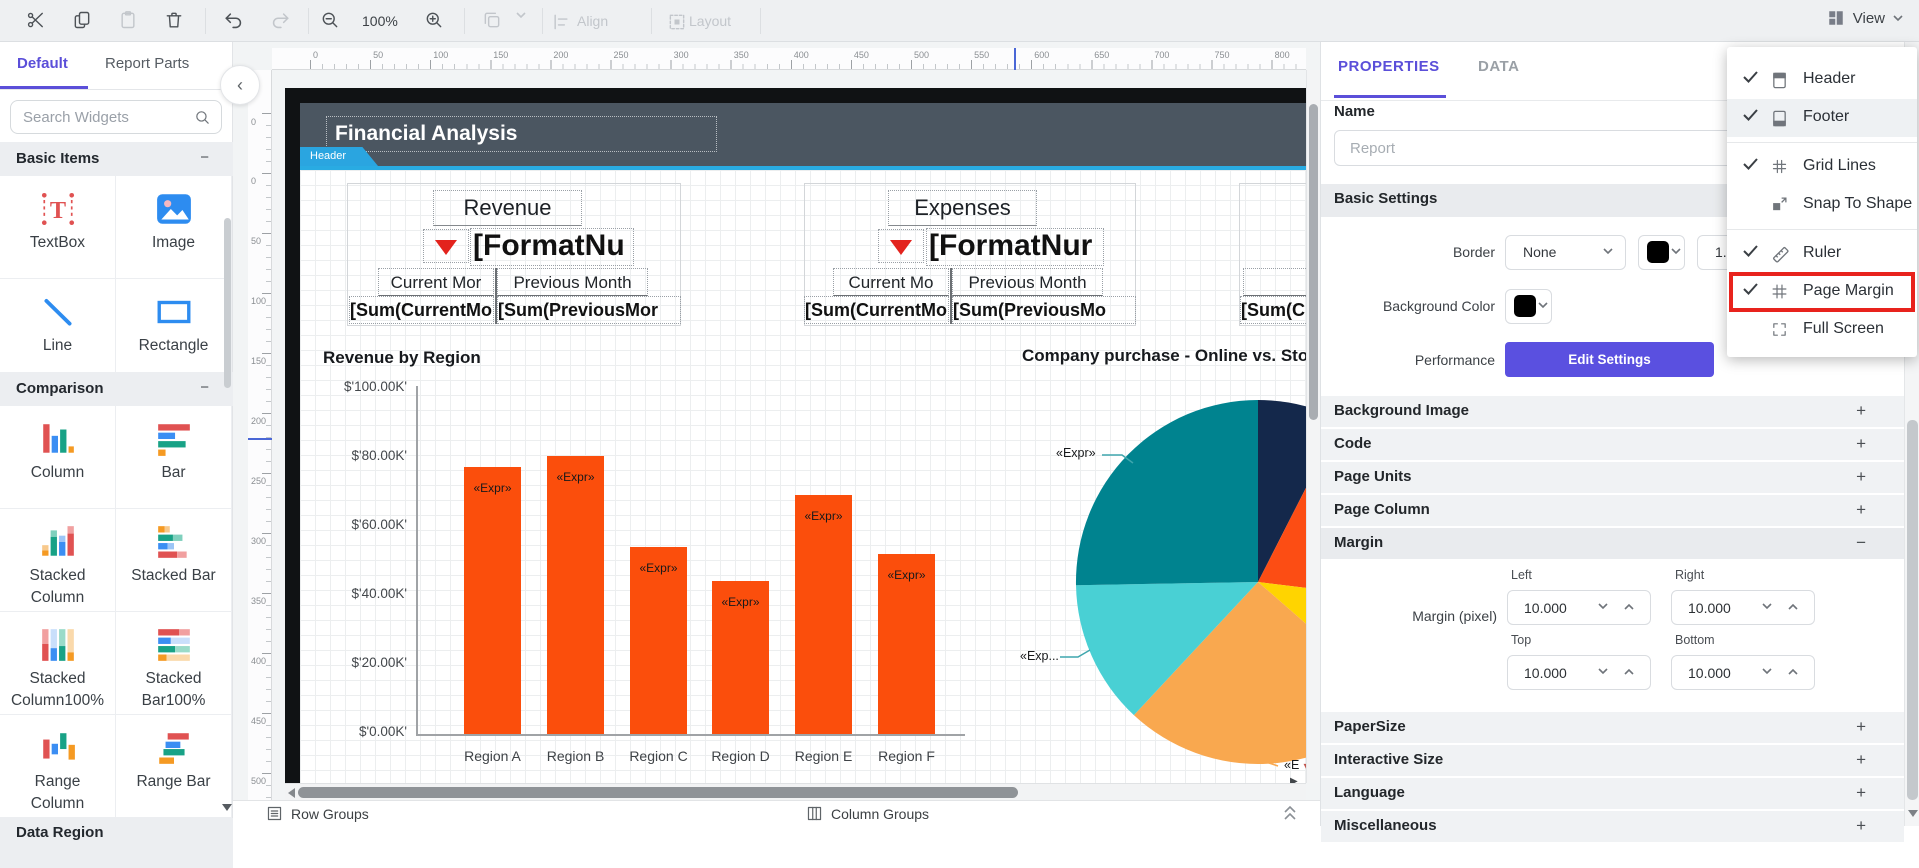 The width and height of the screenshot is (1919, 868). Describe the element at coordinates (58, 560) in the screenshot. I see `widget-stacked-column: Stacked Column` at that location.